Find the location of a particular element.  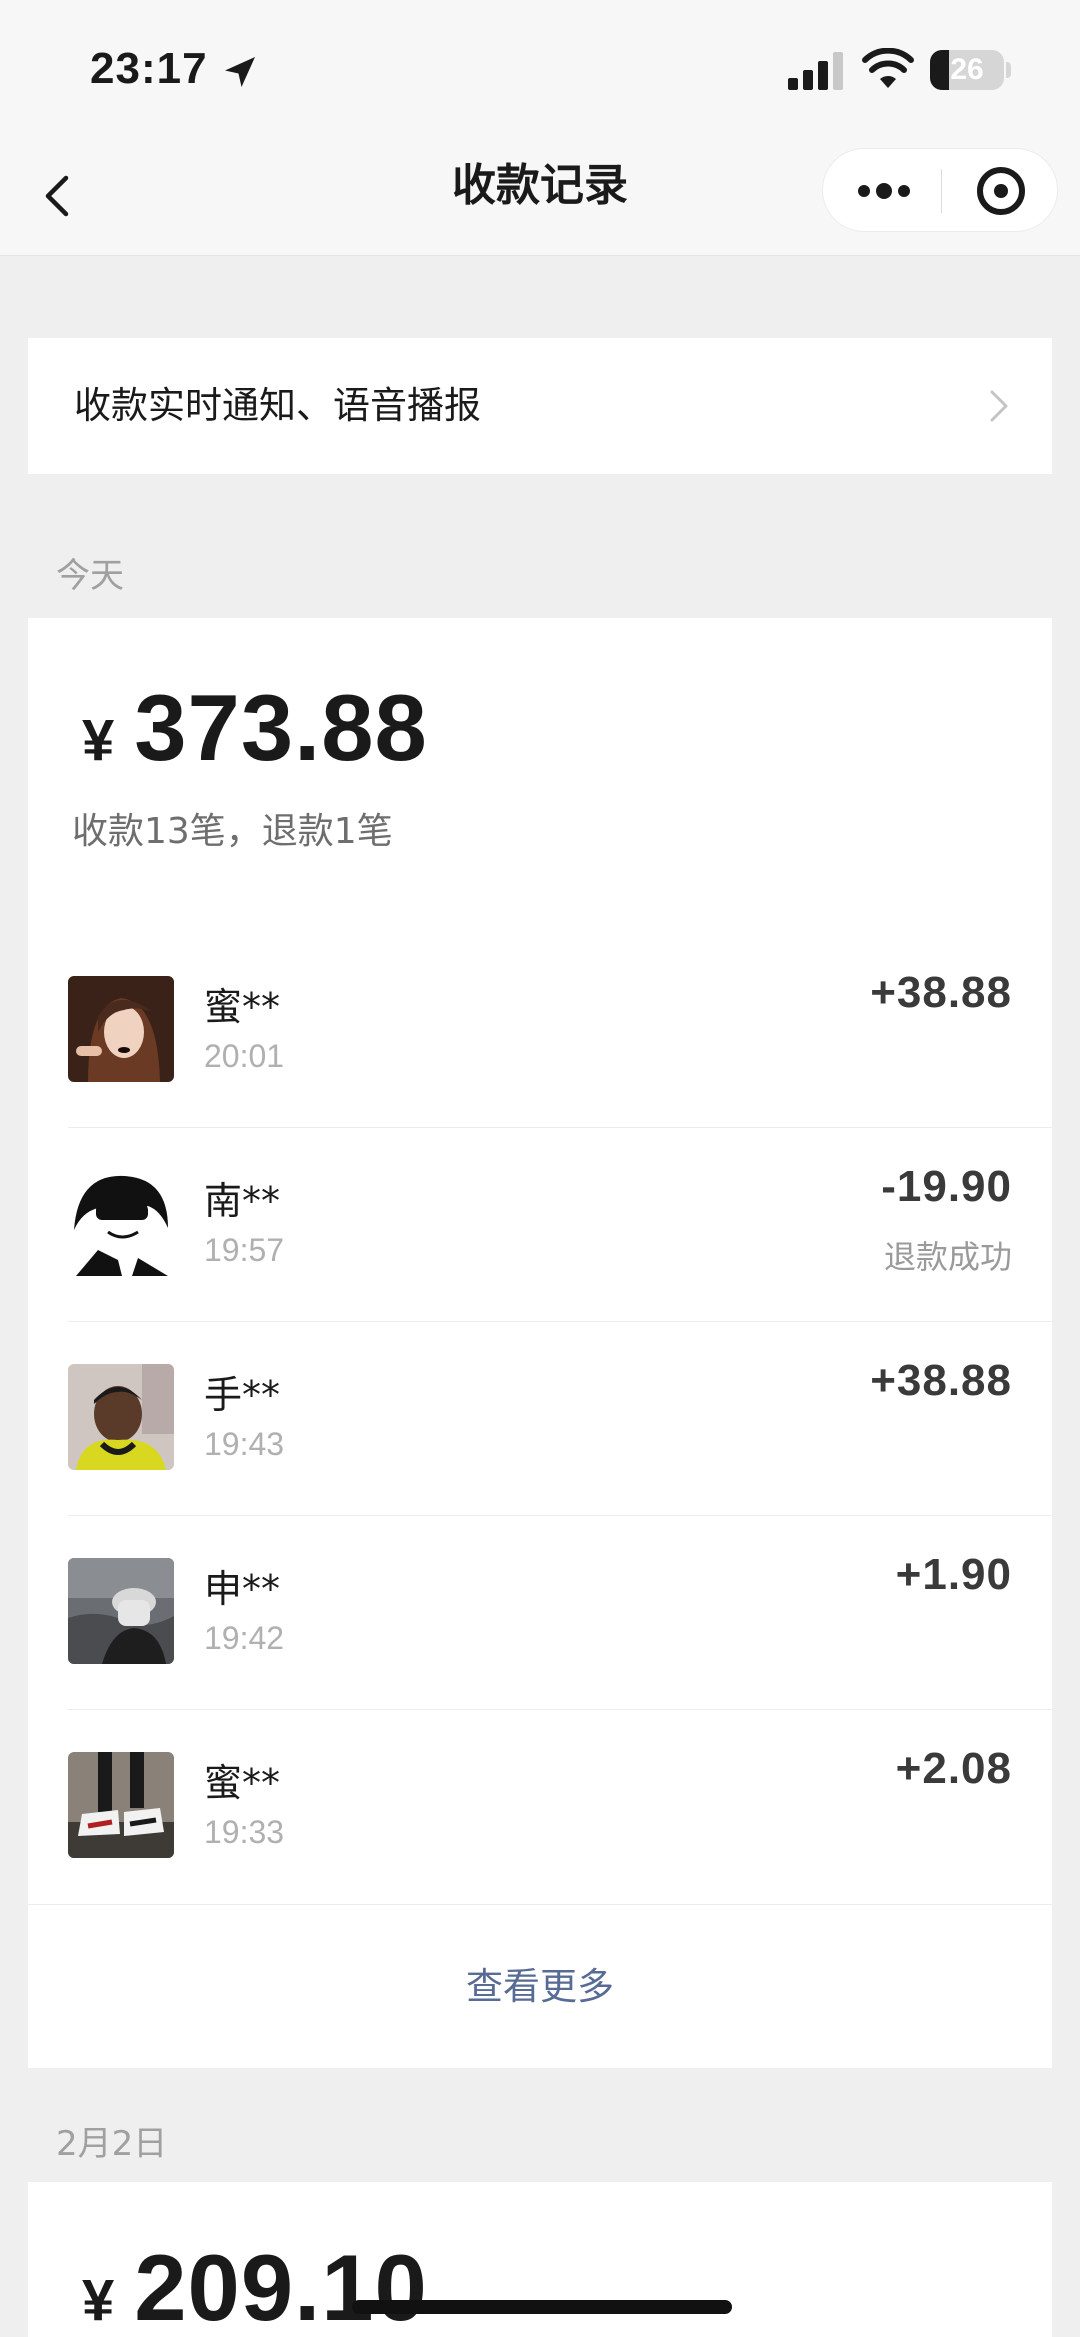

transaction-row: 蜜** 20:01 +38.88 is located at coordinates (540, 1031).